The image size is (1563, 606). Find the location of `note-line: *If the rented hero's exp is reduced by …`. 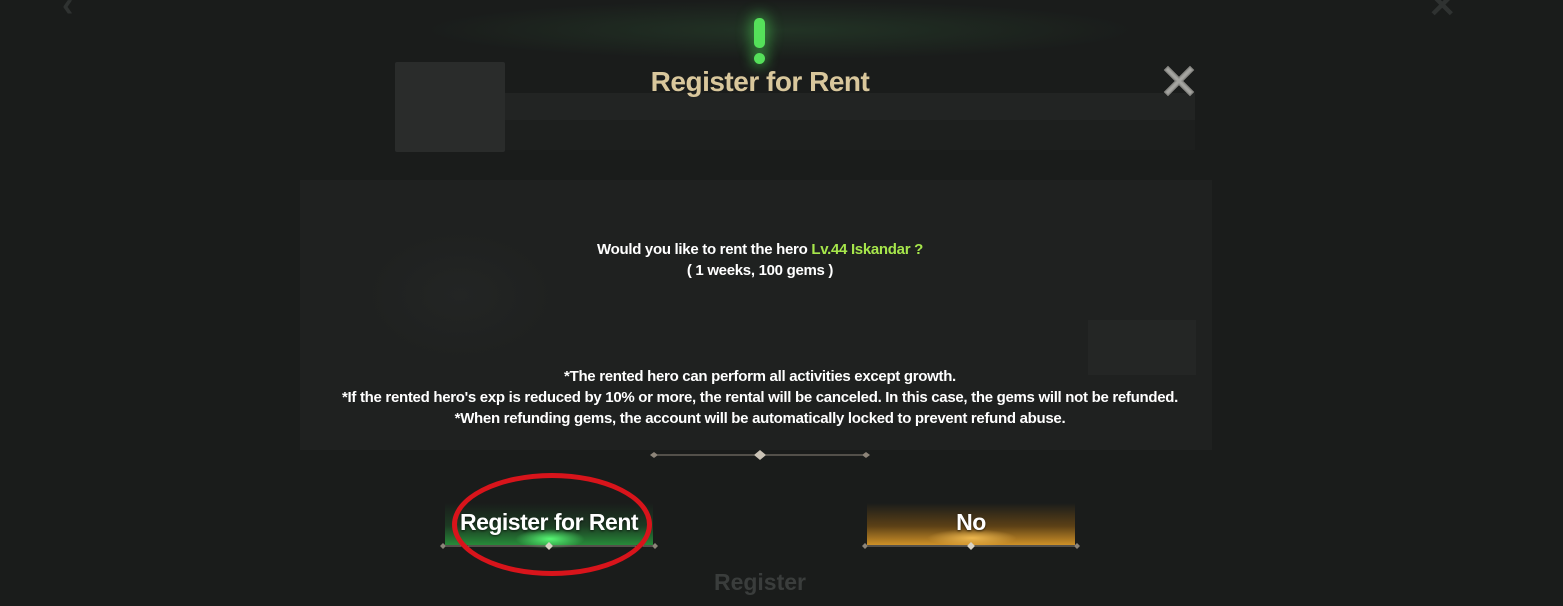

note-line: *If the rented hero's exp is reduced by … is located at coordinates (759, 397).